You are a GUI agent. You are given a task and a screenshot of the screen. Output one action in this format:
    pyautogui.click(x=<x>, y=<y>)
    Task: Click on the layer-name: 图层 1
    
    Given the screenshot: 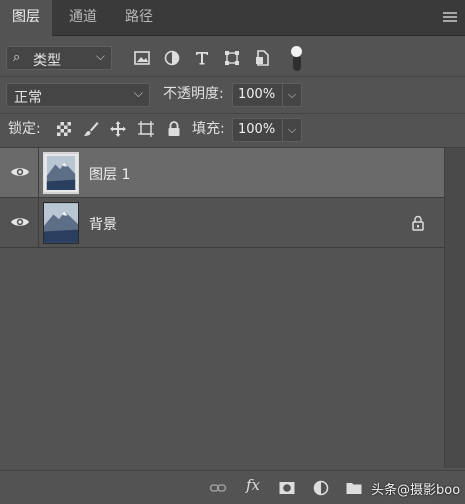 What is the action you would take?
    pyautogui.click(x=109, y=174)
    